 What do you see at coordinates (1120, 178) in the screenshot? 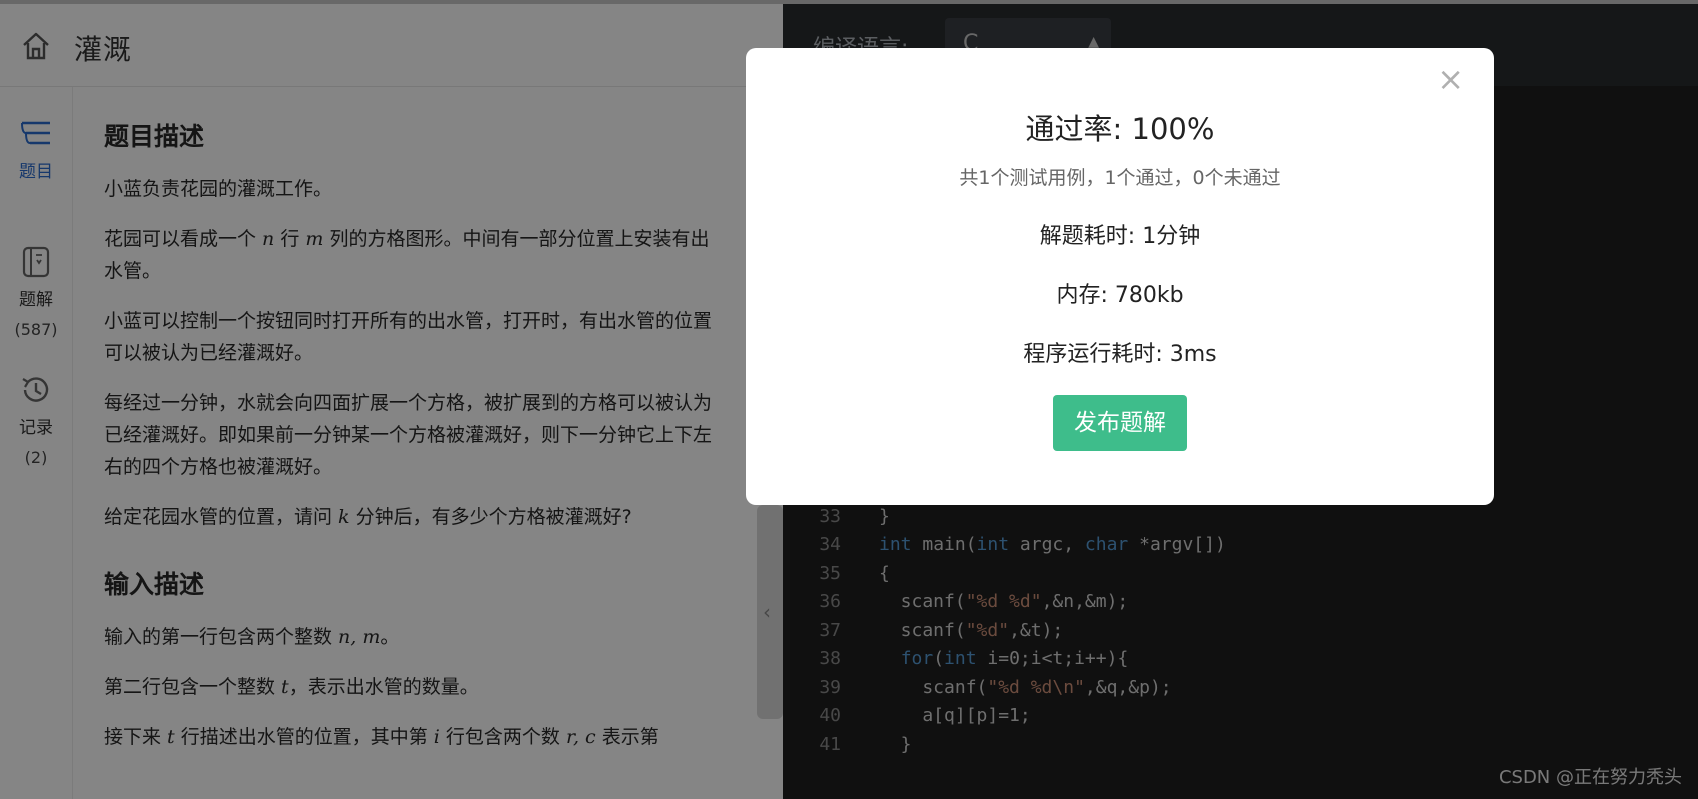
I see `test-case-summary: 共1个测试用例，1个通过，0个未通过` at bounding box center [1120, 178].